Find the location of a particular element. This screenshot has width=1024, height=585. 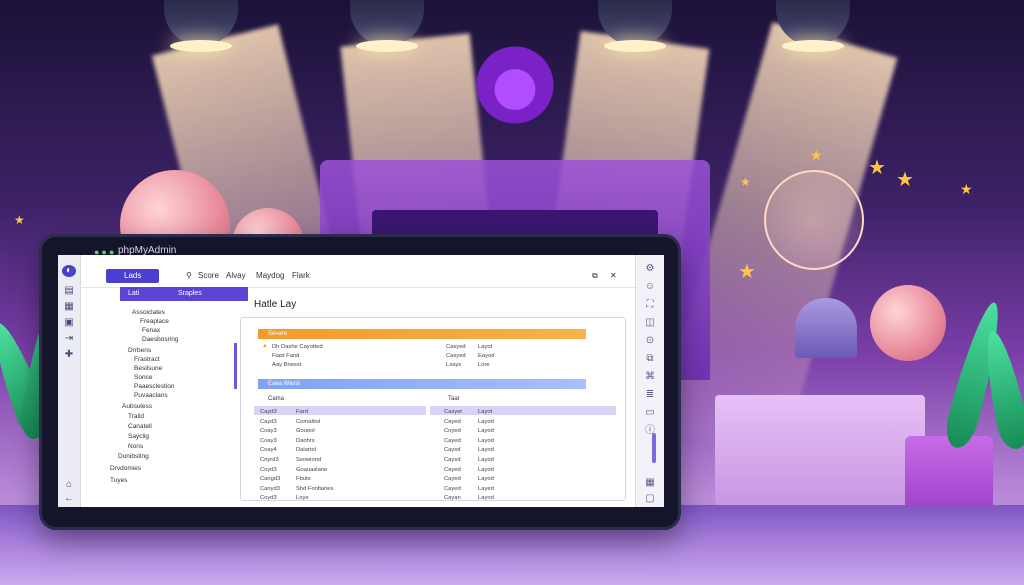

settings-icon: ⌂ is located at coordinates (69, 485).